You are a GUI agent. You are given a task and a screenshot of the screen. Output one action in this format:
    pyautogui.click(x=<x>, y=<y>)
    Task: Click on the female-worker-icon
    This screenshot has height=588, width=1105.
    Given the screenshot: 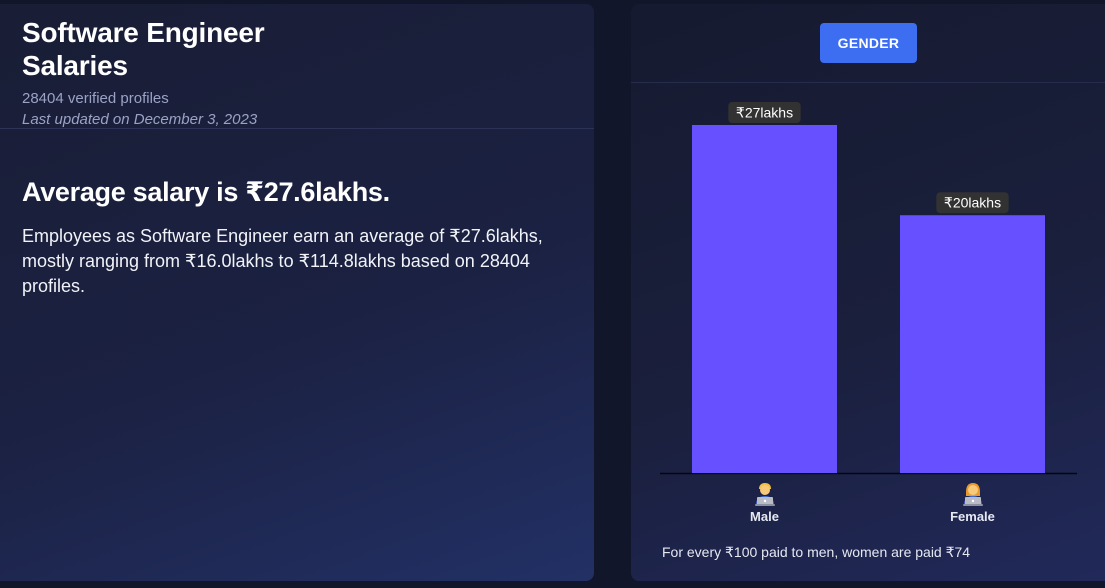 What is the action you would take?
    pyautogui.click(x=973, y=494)
    